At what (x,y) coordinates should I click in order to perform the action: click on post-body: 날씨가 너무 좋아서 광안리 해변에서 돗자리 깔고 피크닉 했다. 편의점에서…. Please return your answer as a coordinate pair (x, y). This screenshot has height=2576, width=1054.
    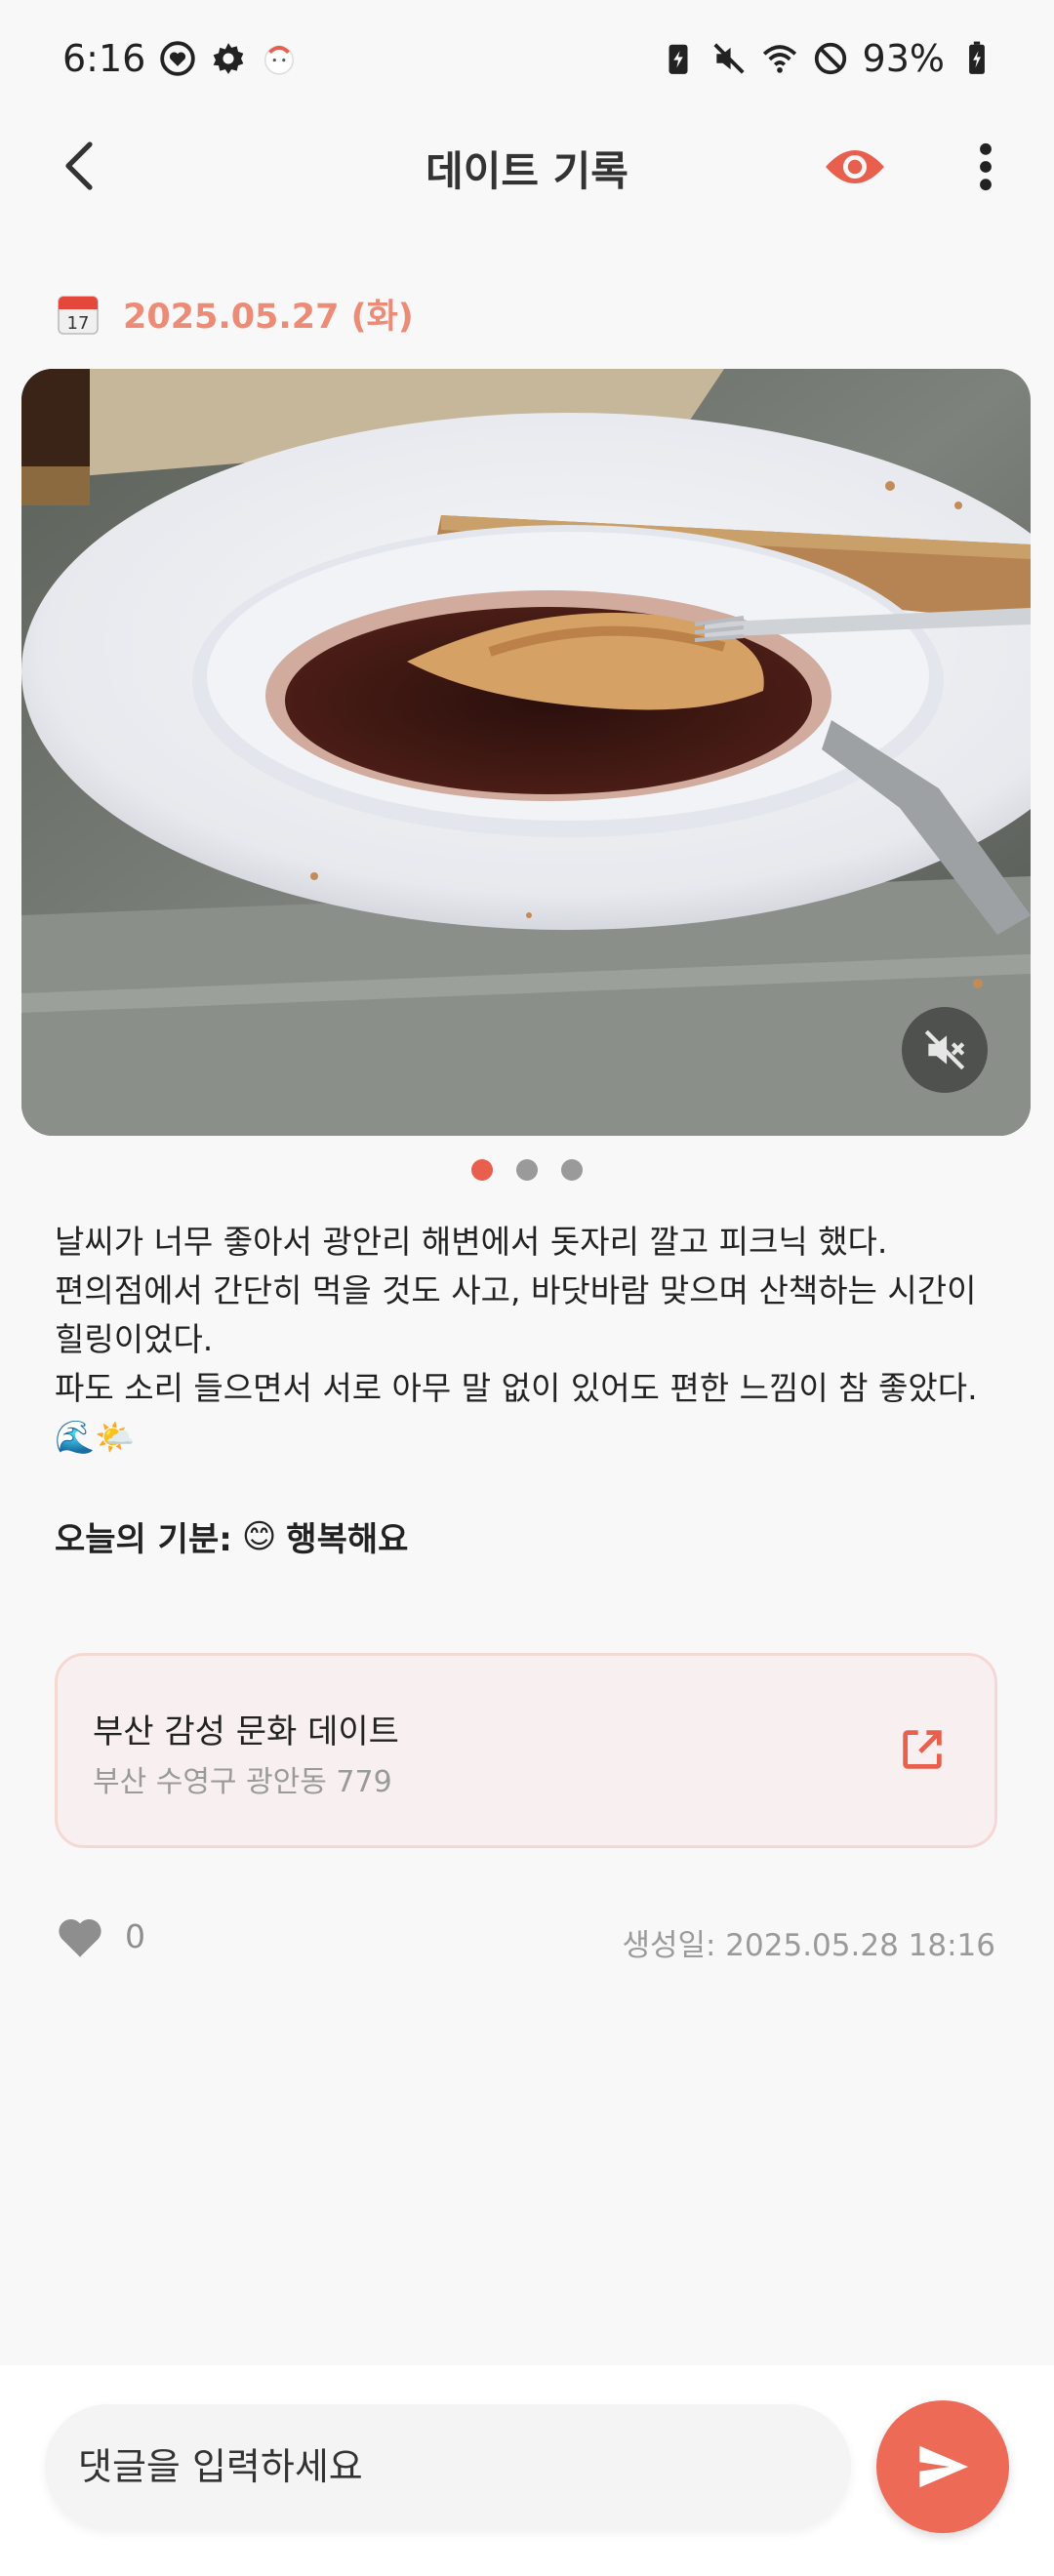
    Looking at the image, I should click on (533, 1340).